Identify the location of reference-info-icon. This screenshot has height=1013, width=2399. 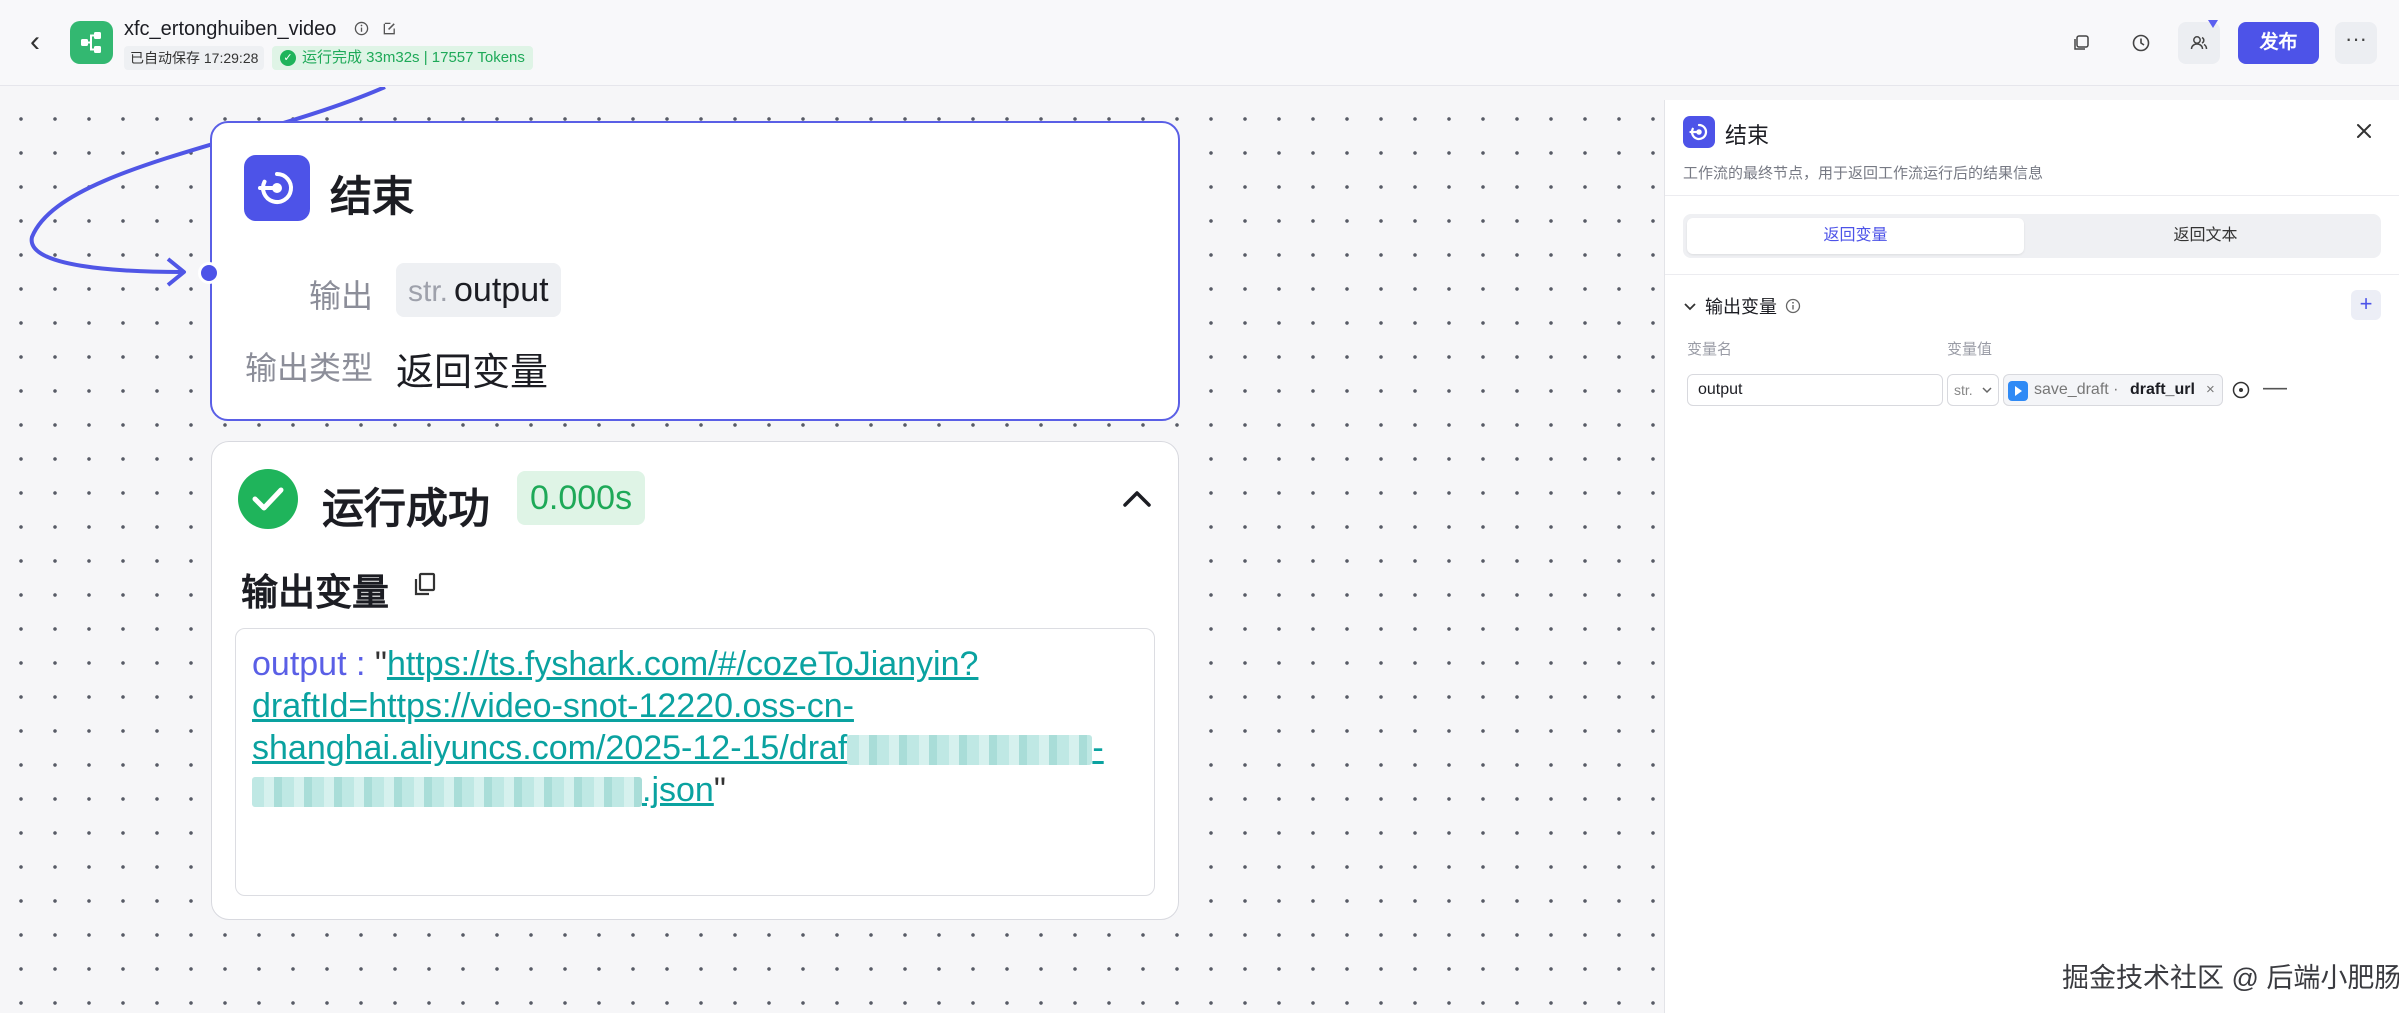
(2241, 390).